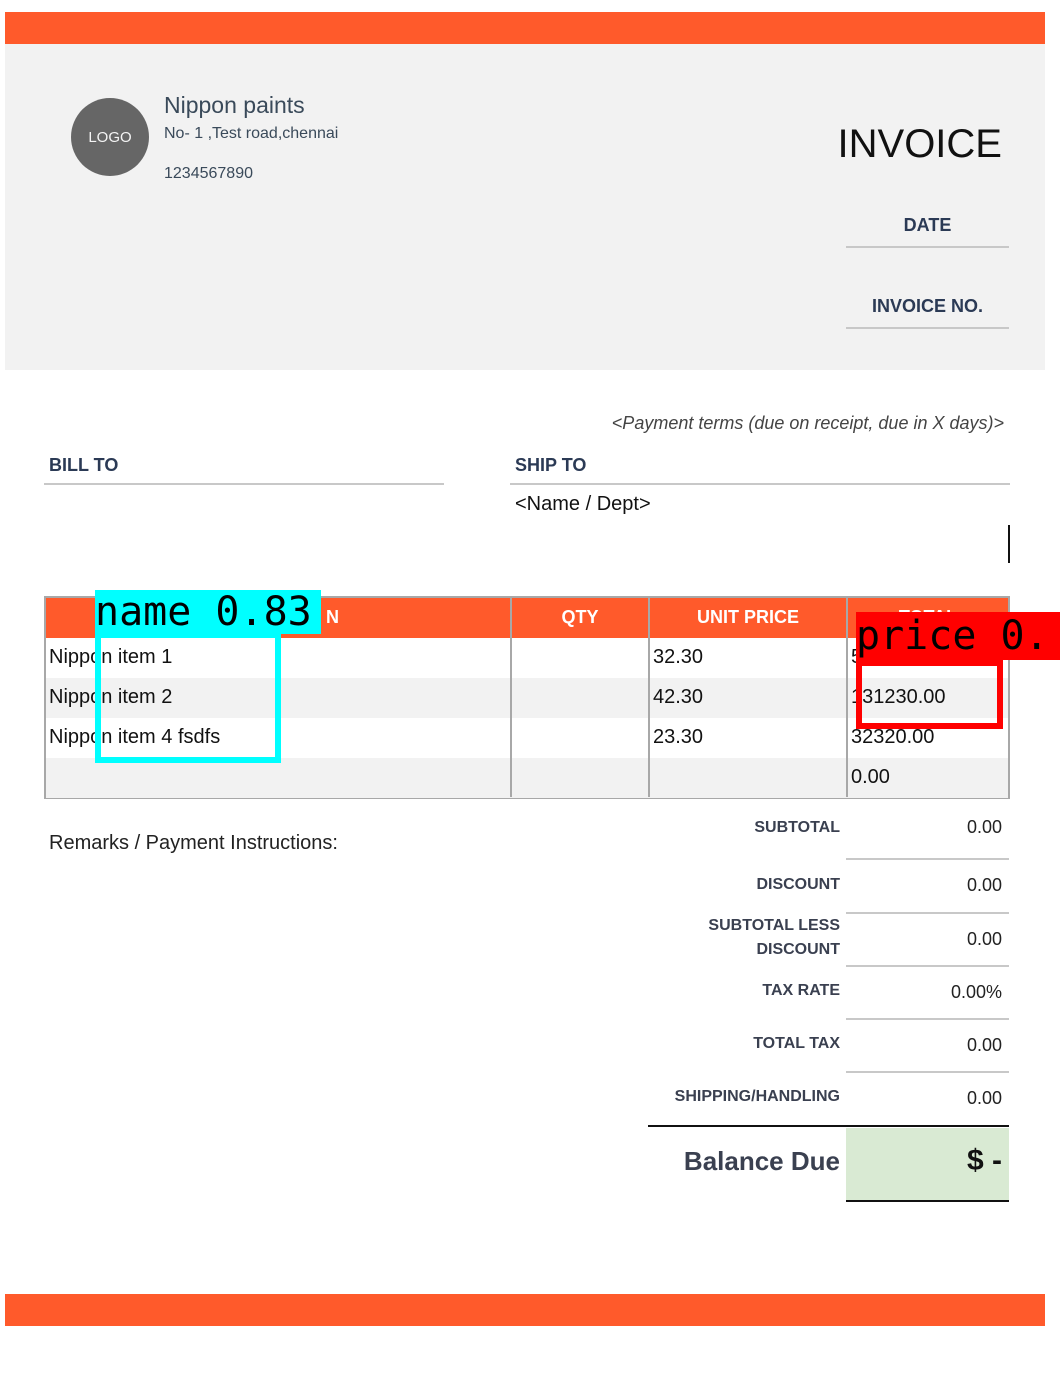 Image resolution: width=1060 pixels, height=1376 pixels. What do you see at coordinates (747, 617) in the screenshot?
I see `column-header-unit-price: UNIT PRICE` at bounding box center [747, 617].